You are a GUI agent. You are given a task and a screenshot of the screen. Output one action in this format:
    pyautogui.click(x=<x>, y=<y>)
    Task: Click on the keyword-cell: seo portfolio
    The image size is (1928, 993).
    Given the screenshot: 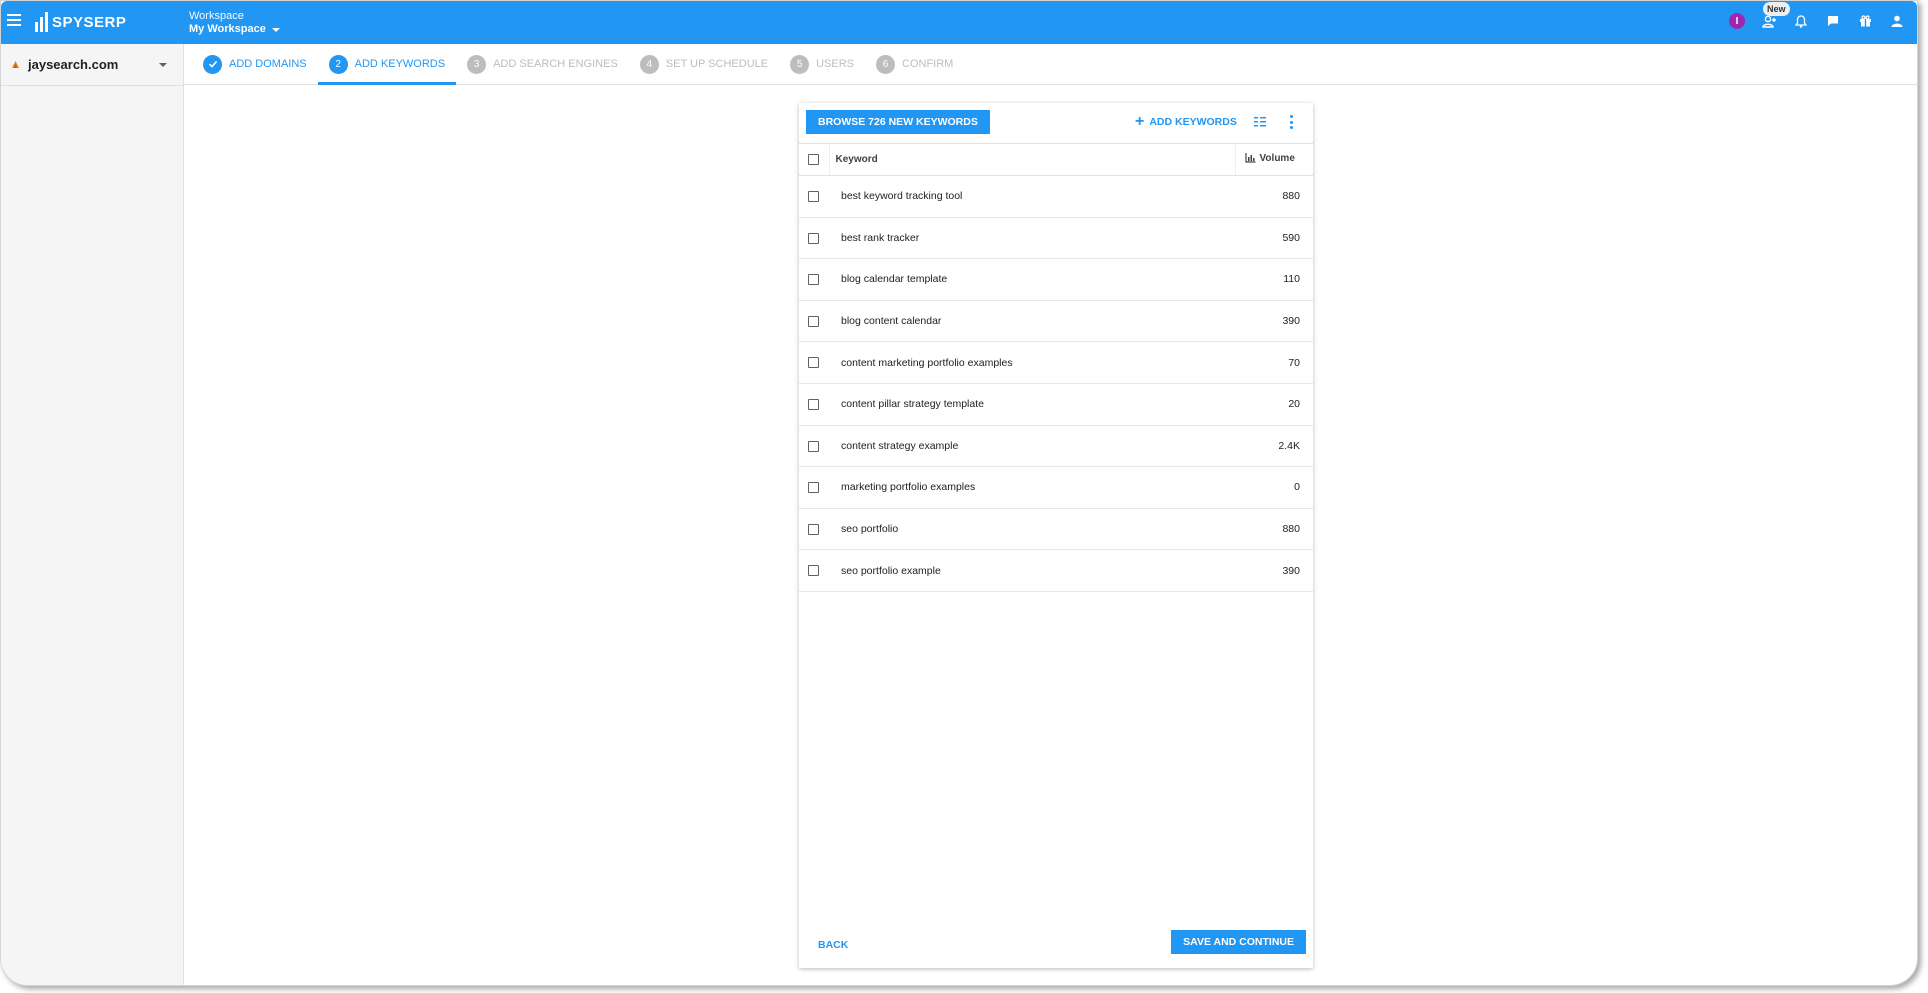 What is the action you would take?
    pyautogui.click(x=1032, y=529)
    